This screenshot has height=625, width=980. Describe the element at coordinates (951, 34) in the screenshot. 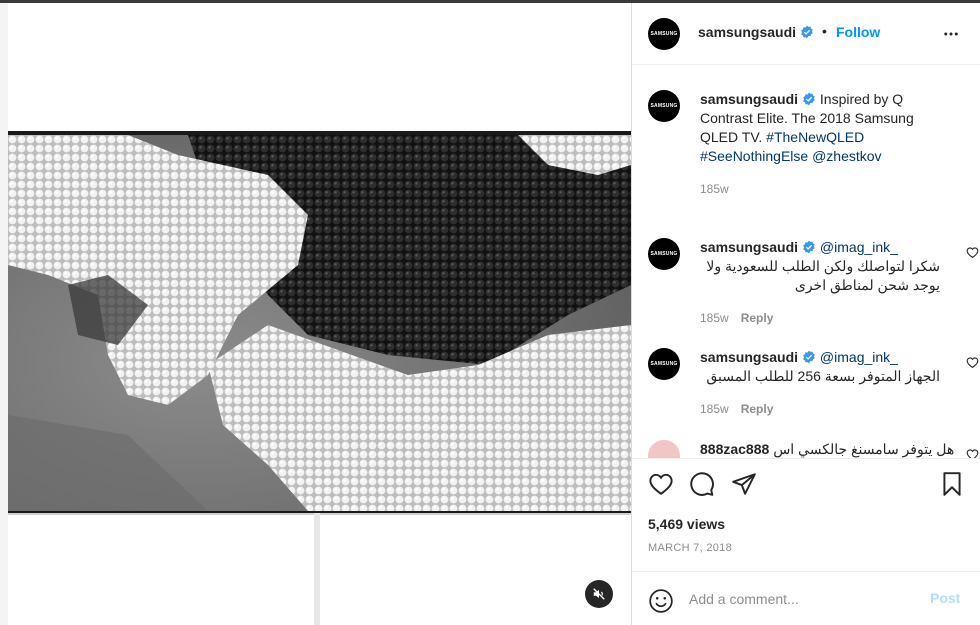

I see `more-options-icon` at that location.